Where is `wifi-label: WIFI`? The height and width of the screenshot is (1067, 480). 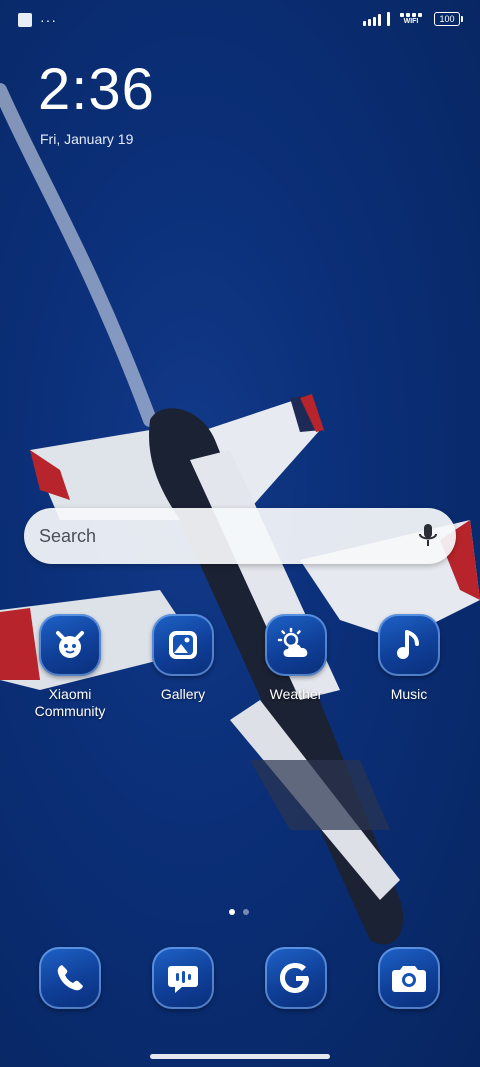
wifi-label: WIFI is located at coordinates (411, 21).